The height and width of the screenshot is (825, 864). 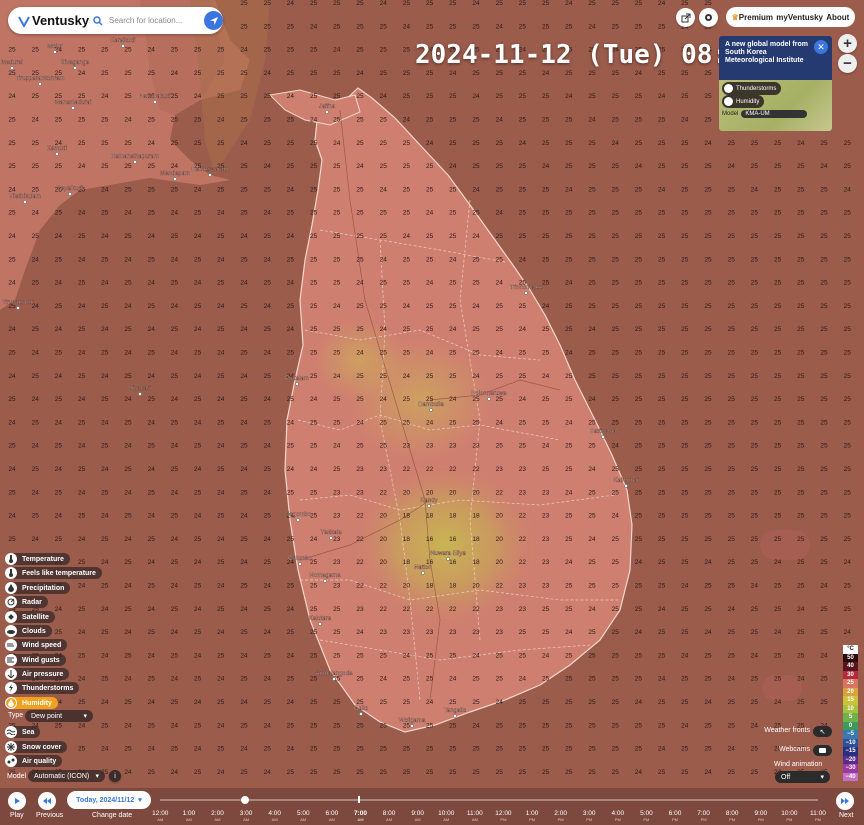 What do you see at coordinates (47, 801) in the screenshot?
I see `previous-button` at bounding box center [47, 801].